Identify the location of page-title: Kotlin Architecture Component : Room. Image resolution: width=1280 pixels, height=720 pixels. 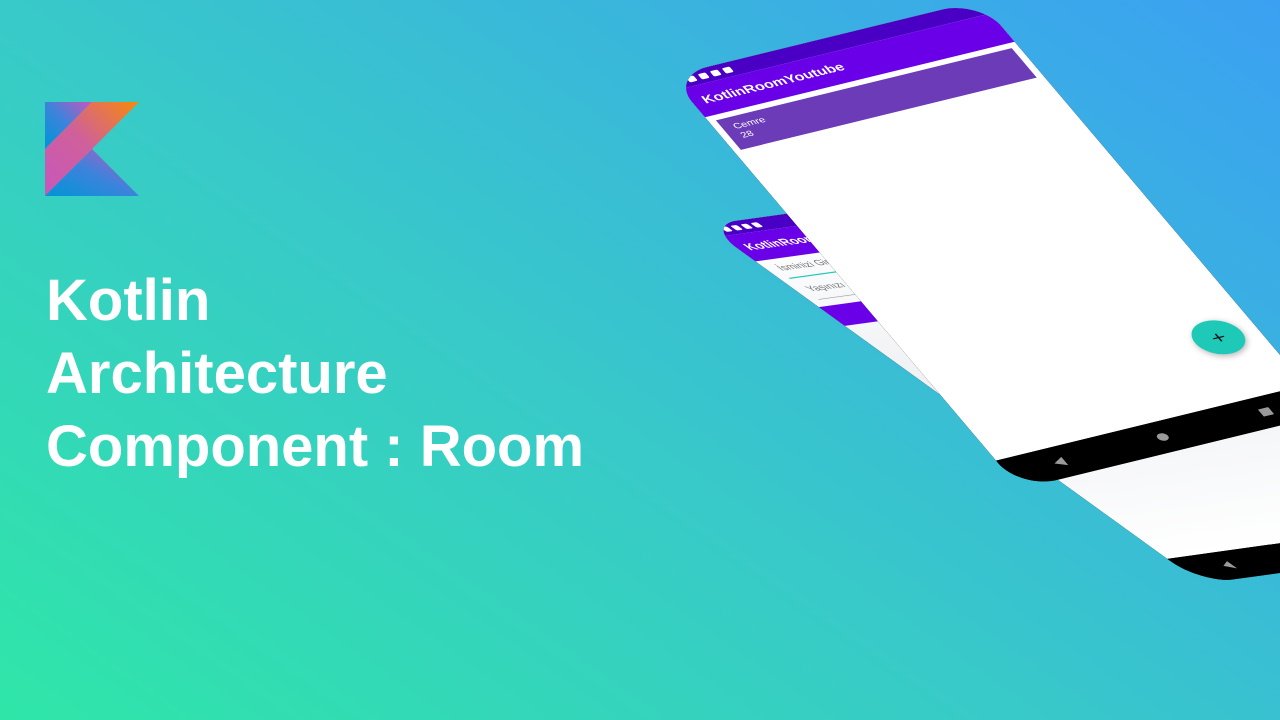
(356, 373).